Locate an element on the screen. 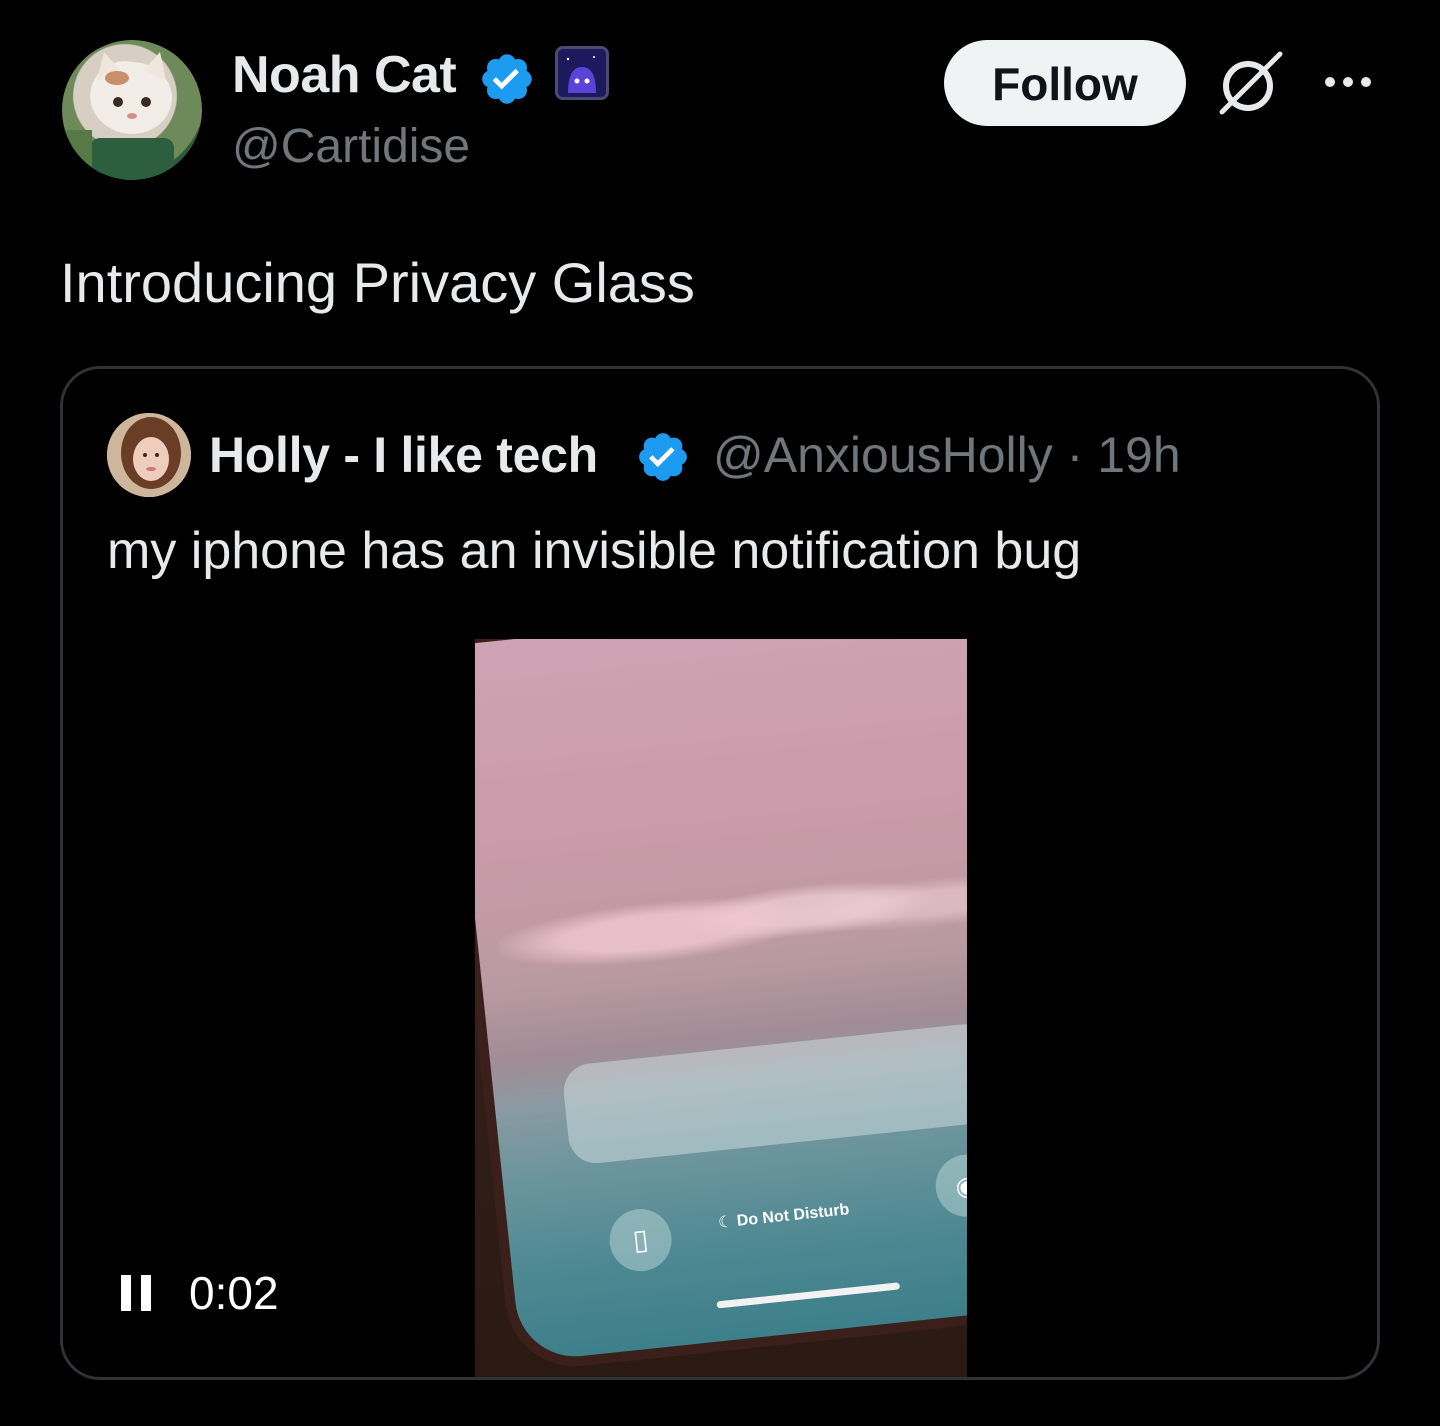 The height and width of the screenshot is (1426, 1440). author-avatar is located at coordinates (132, 110).